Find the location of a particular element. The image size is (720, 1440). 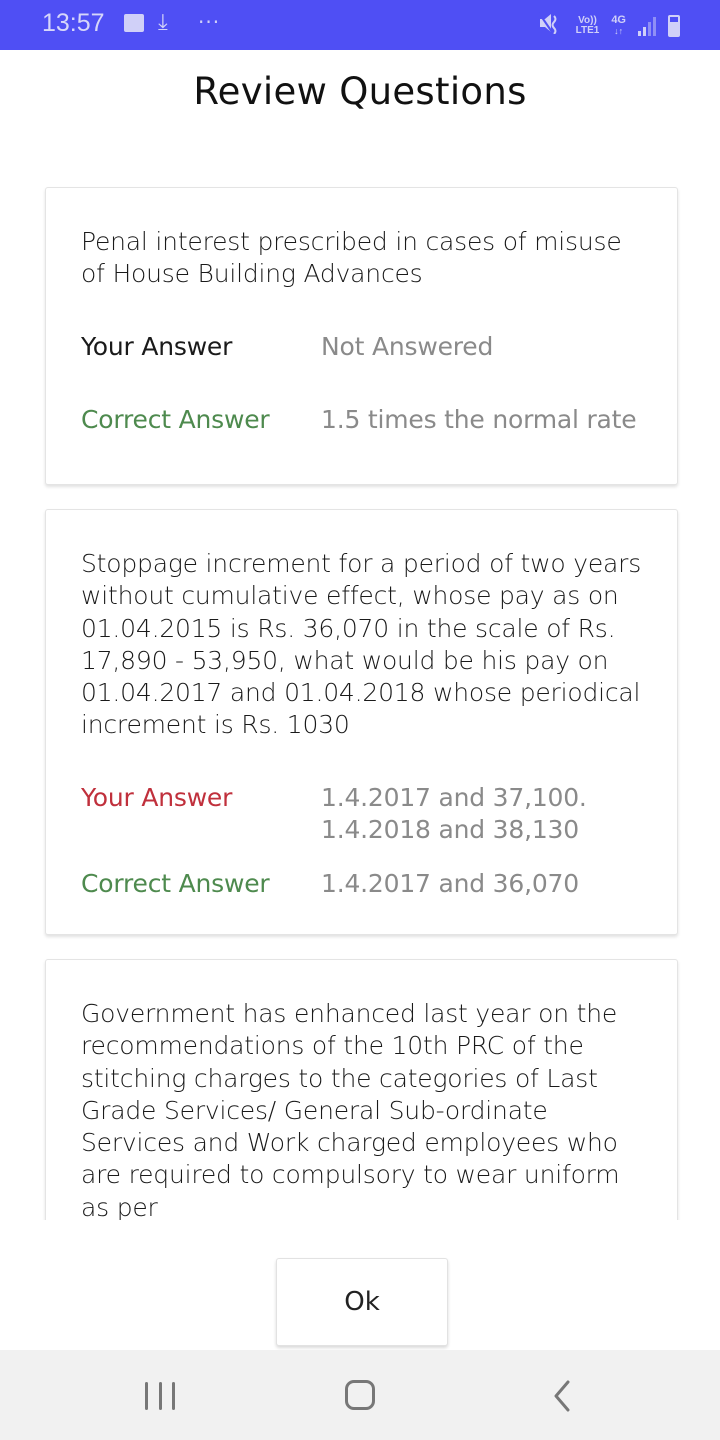

gallery-icon is located at coordinates (134, 23).